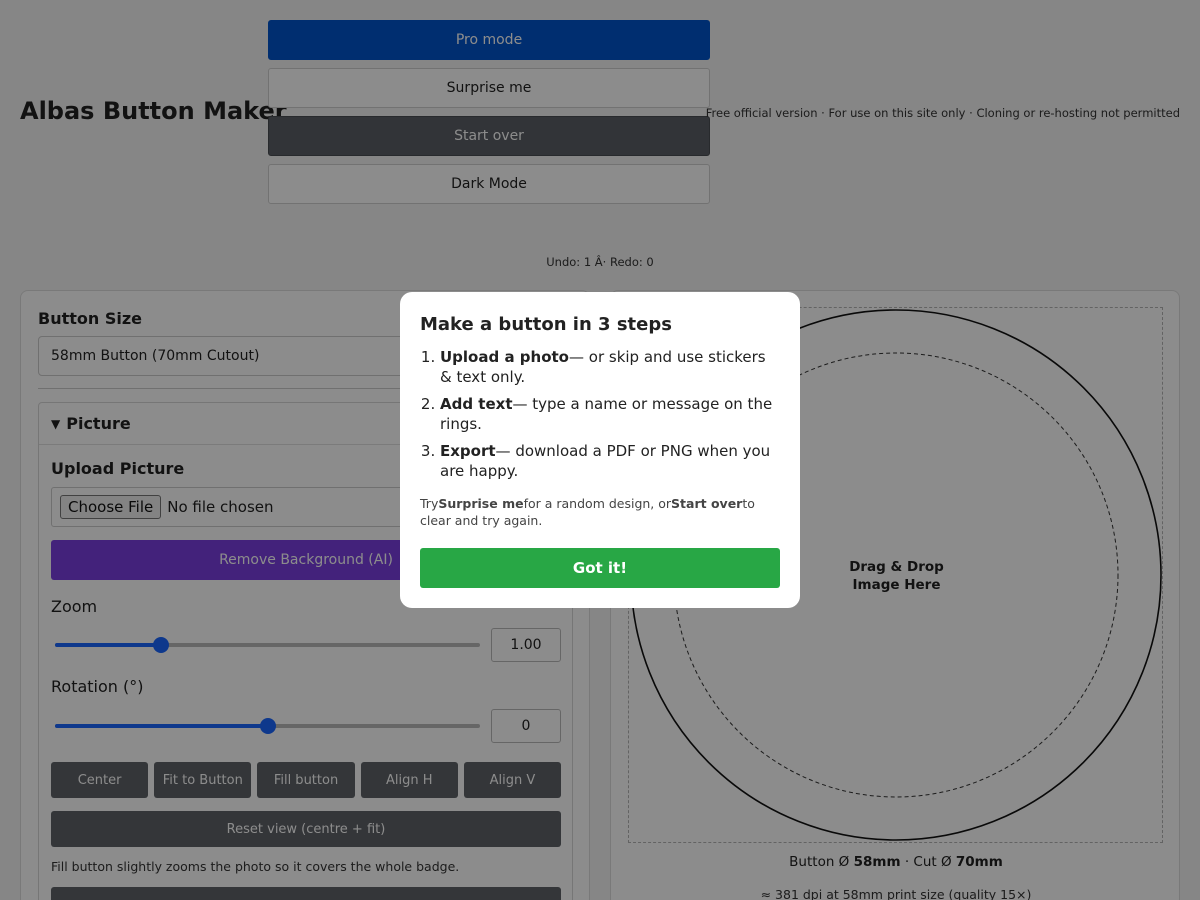  I want to click on step-title: Export, so click(468, 451).